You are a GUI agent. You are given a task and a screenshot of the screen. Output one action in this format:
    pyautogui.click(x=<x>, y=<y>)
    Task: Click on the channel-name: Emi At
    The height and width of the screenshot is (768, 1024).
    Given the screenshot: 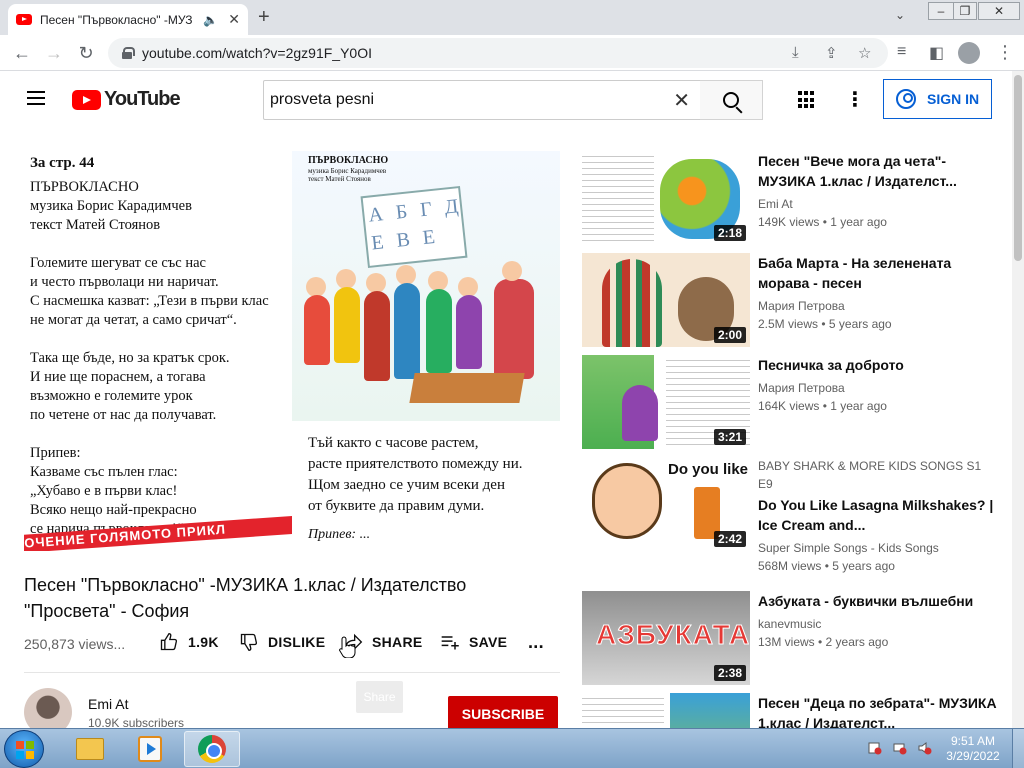 What is the action you would take?
    pyautogui.click(x=108, y=704)
    